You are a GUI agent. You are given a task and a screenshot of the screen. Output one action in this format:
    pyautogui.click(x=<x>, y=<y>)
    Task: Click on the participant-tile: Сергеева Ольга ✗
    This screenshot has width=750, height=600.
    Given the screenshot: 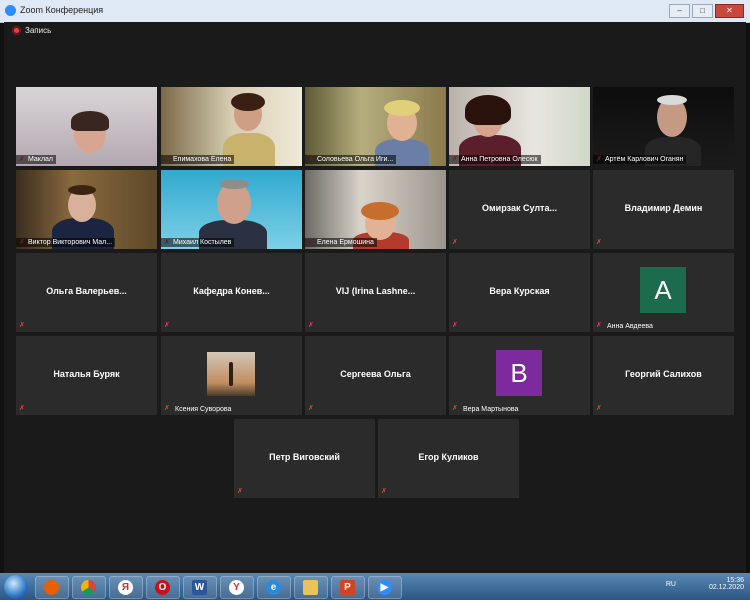 What is the action you would take?
    pyautogui.click(x=375, y=375)
    